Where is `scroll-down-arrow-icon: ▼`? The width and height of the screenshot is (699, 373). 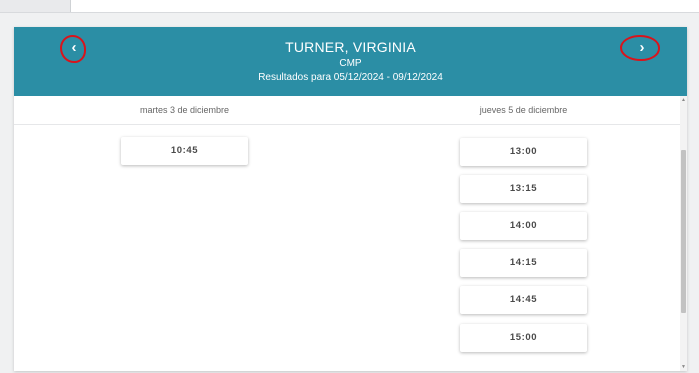 scroll-down-arrow-icon: ▼ is located at coordinates (683, 367).